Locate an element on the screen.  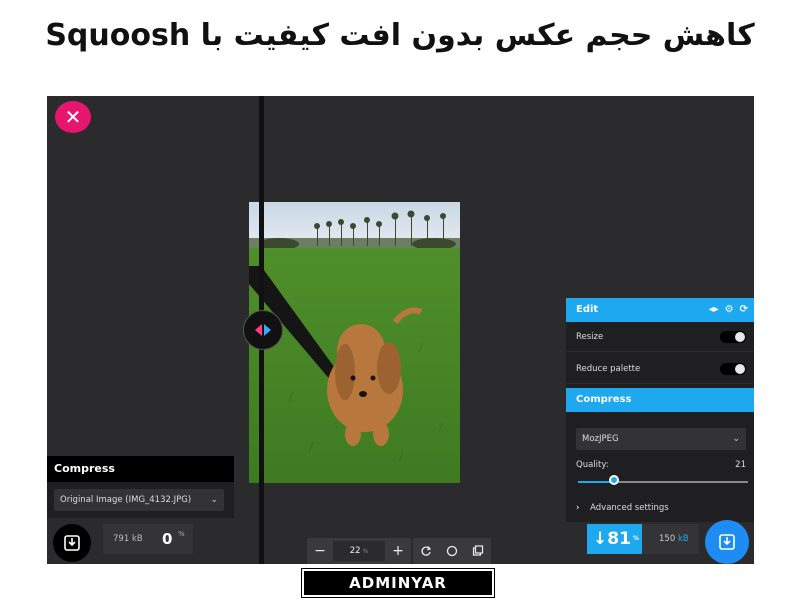
left-compress-header: Compress is located at coordinates (140, 469).